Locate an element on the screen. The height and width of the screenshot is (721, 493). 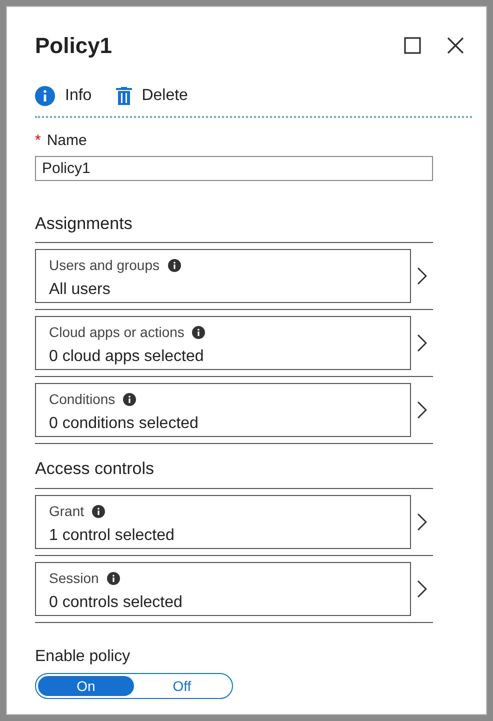
section-heading: Access controls is located at coordinates (234, 472).